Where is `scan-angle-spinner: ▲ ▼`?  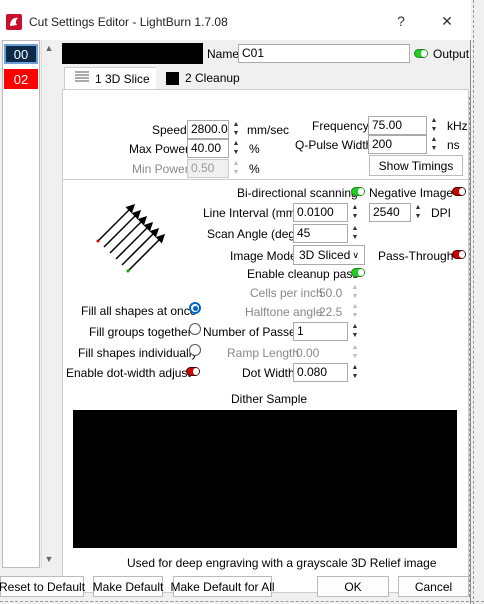
scan-angle-spinner: ▲ ▼ is located at coordinates (355, 233).